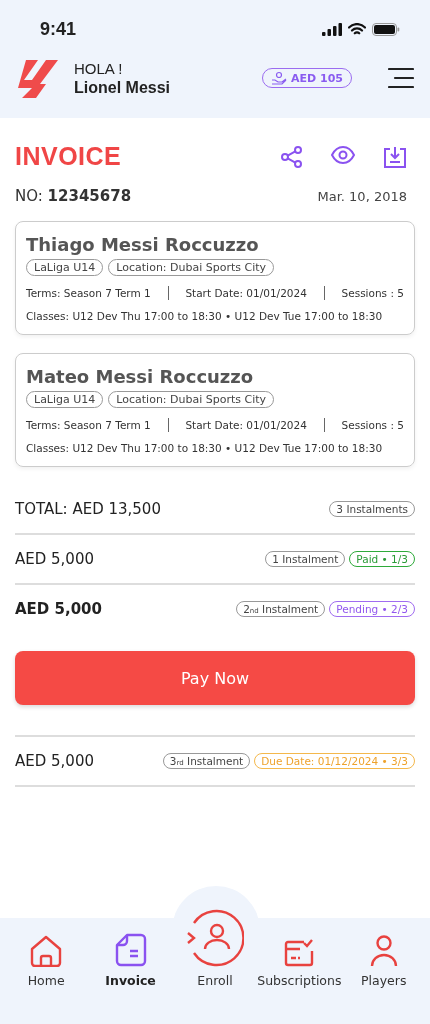 The image size is (430, 1024). I want to click on nav-tab: Players, so click(383, 971).